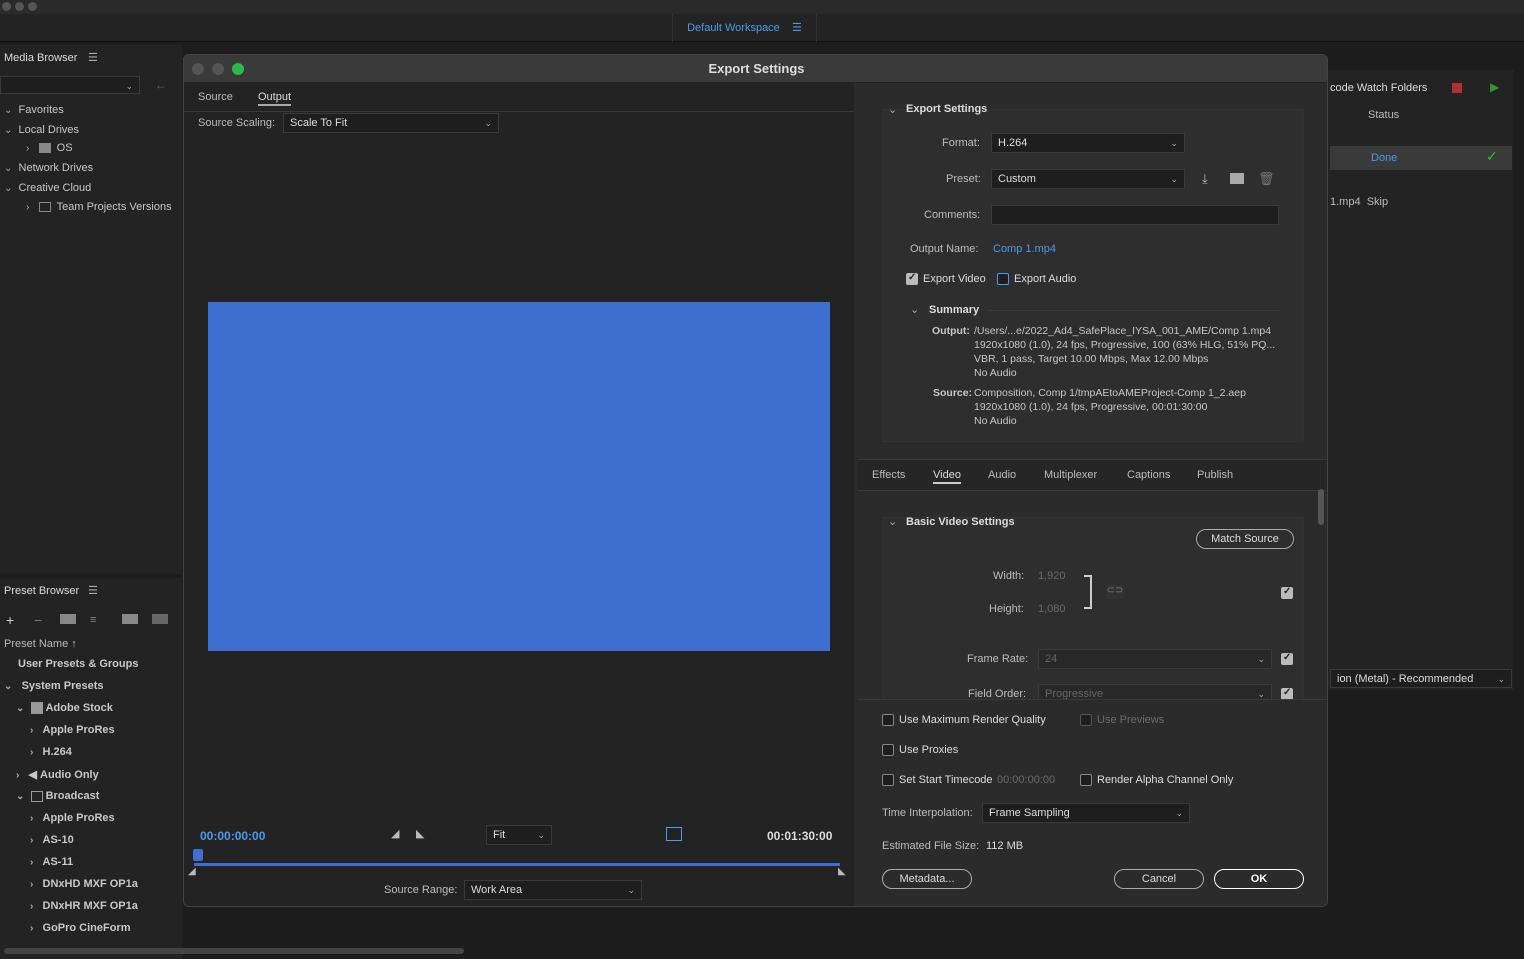  I want to click on user-presets: User Presets & Groups, so click(78, 664).